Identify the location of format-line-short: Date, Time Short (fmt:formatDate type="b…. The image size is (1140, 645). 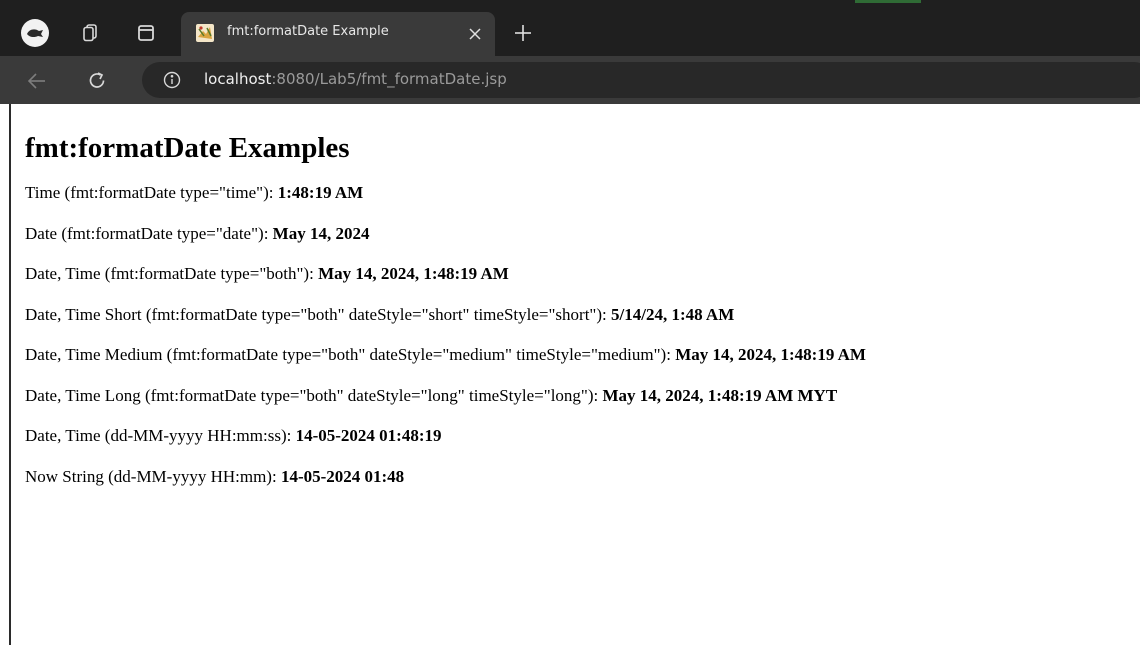
(445, 315).